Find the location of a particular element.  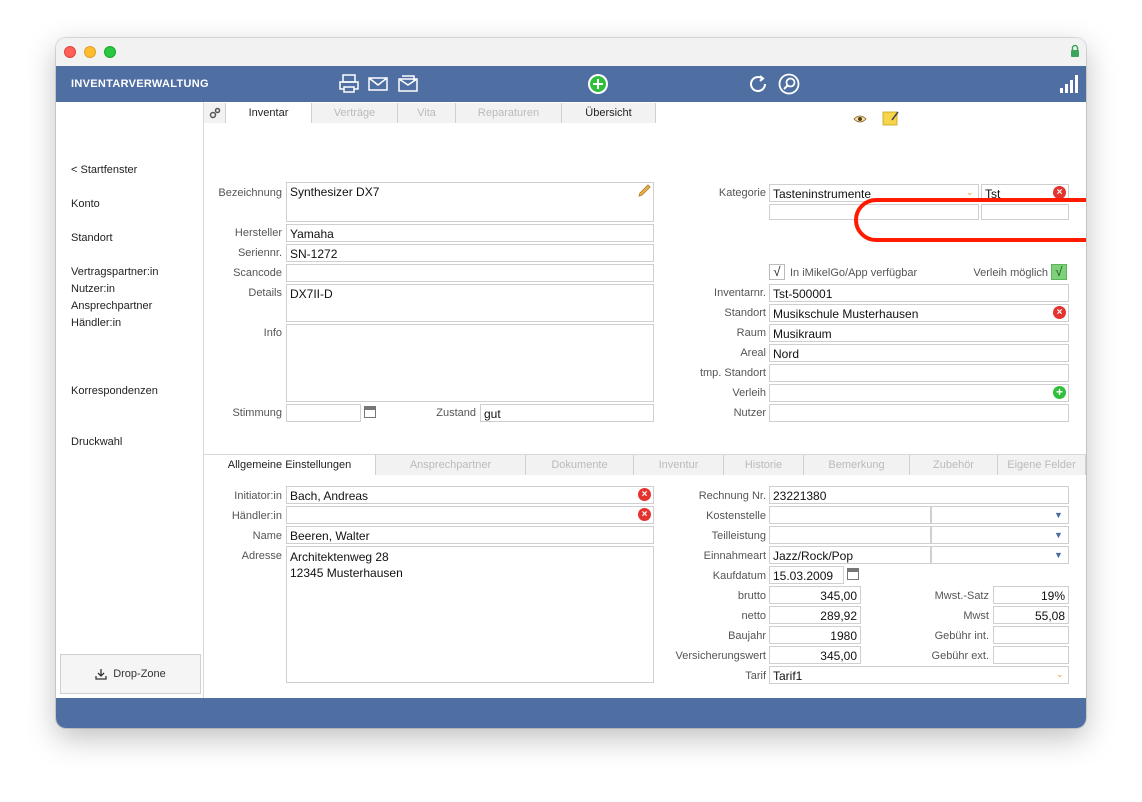

tab-allgemeine-einstellungen: Allgemeine Einstellungen is located at coordinates (290, 465).